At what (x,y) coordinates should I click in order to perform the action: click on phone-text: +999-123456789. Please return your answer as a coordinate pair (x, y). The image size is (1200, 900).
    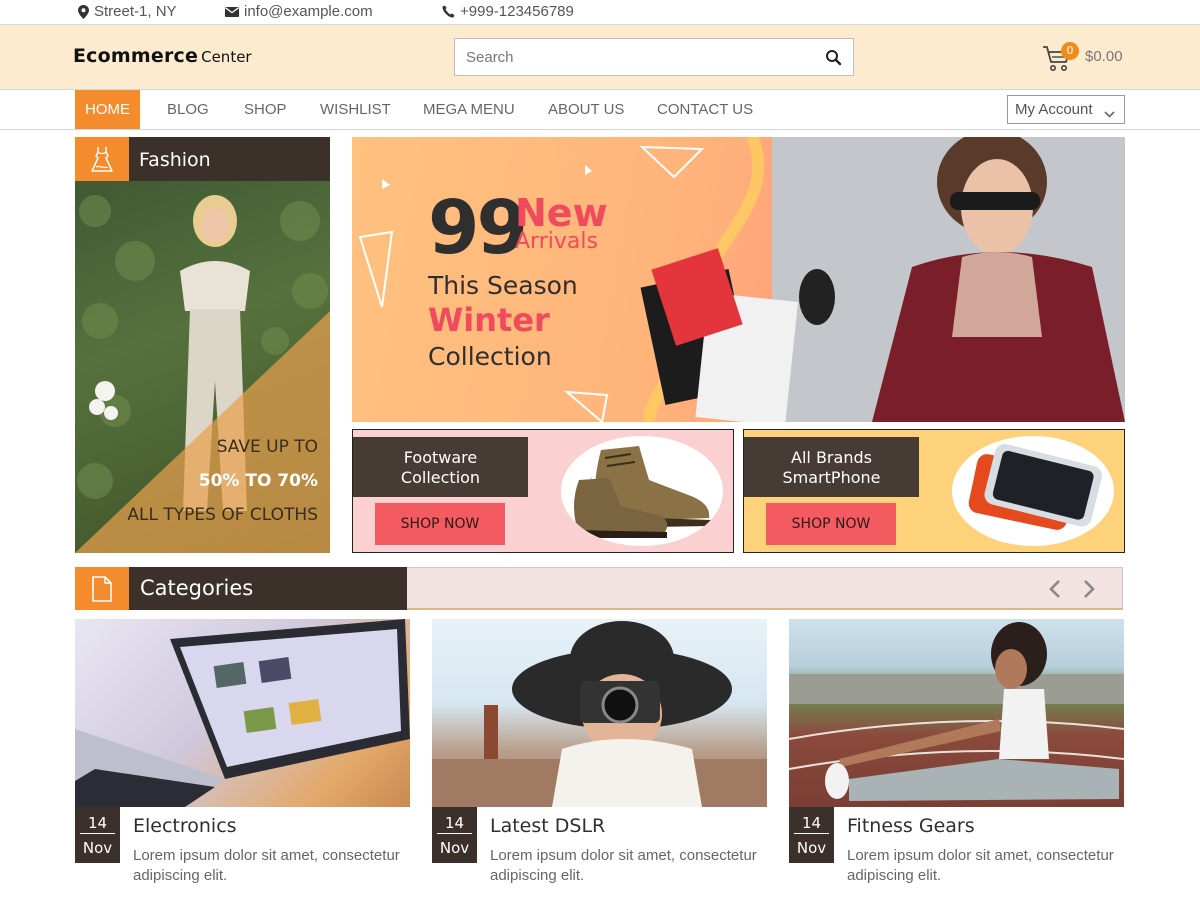
    Looking at the image, I should click on (517, 11).